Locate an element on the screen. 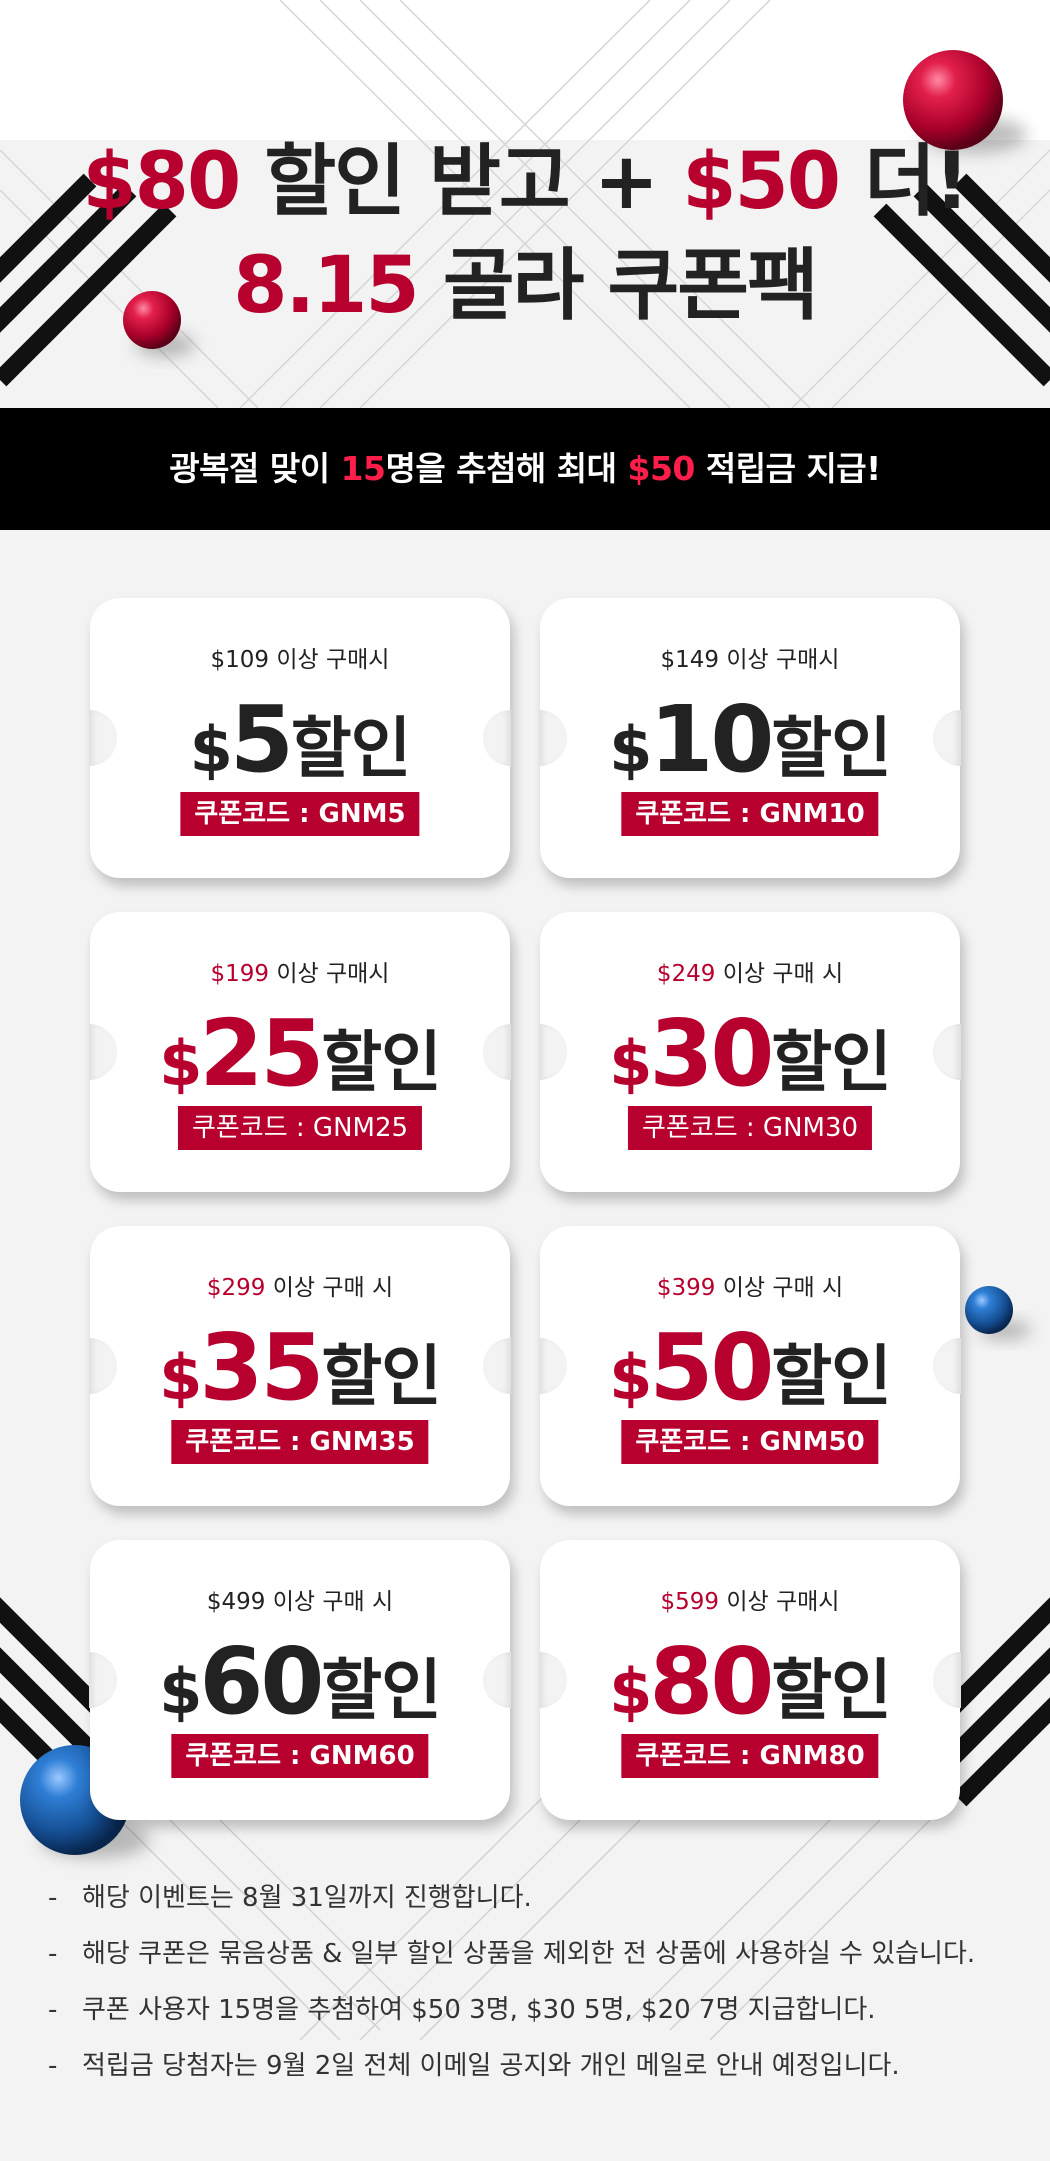 This screenshot has height=2161, width=1050. coupon-card-gnm35: $299 이상 구매 시 $35할인 쿠폰코드 : GNM35 is located at coordinates (300, 1366).